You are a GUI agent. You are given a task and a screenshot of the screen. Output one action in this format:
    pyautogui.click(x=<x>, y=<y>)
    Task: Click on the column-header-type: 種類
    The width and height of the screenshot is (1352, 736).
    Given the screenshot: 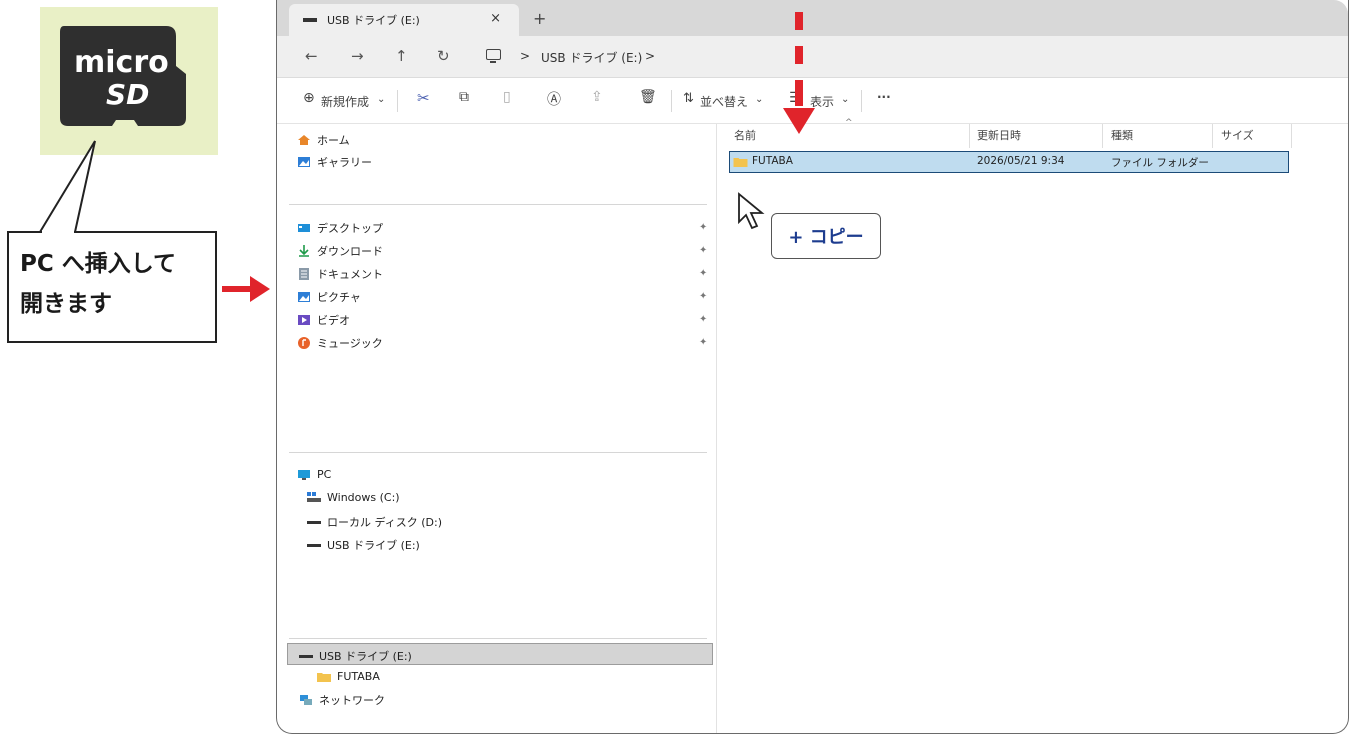 What is the action you would take?
    pyautogui.click(x=1122, y=135)
    